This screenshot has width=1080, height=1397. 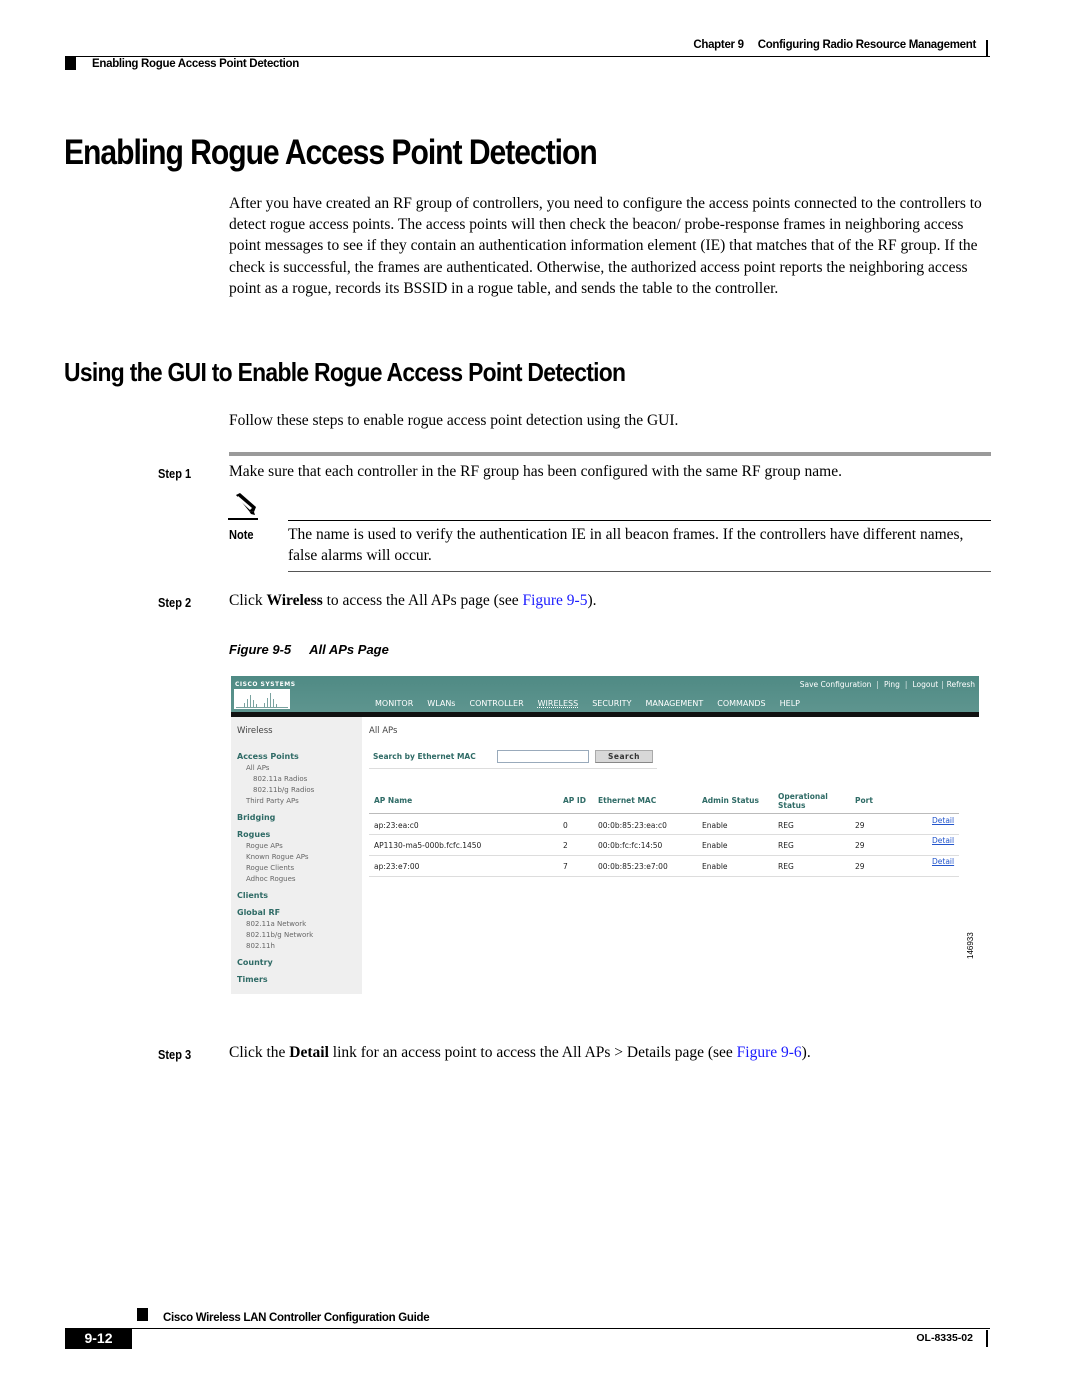 I want to click on row-3-port: 29, so click(x=860, y=866).